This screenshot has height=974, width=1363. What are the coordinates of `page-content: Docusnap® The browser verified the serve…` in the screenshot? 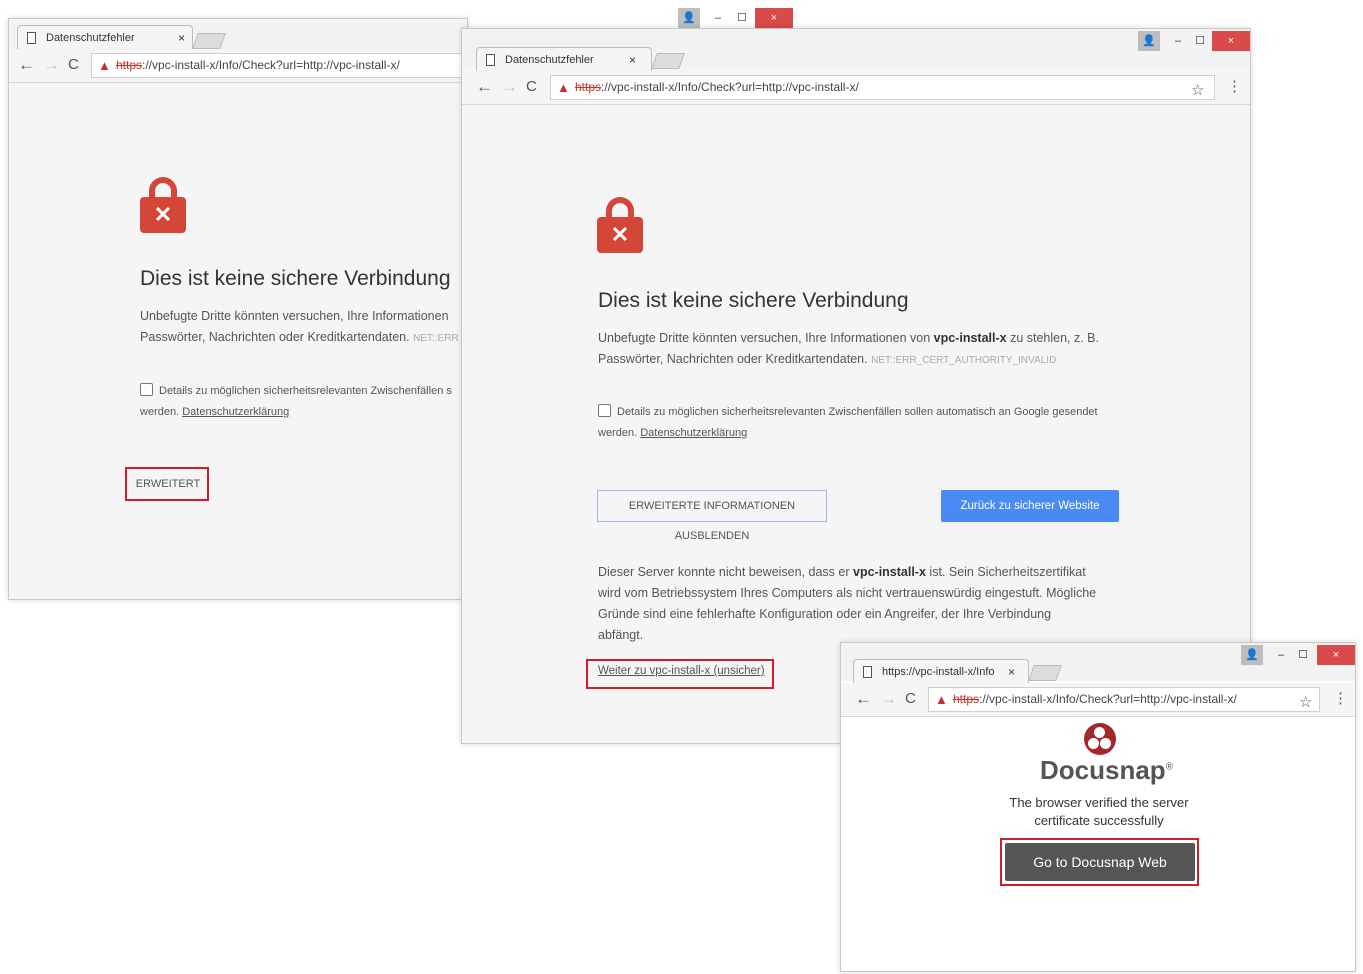 It's located at (1098, 844).